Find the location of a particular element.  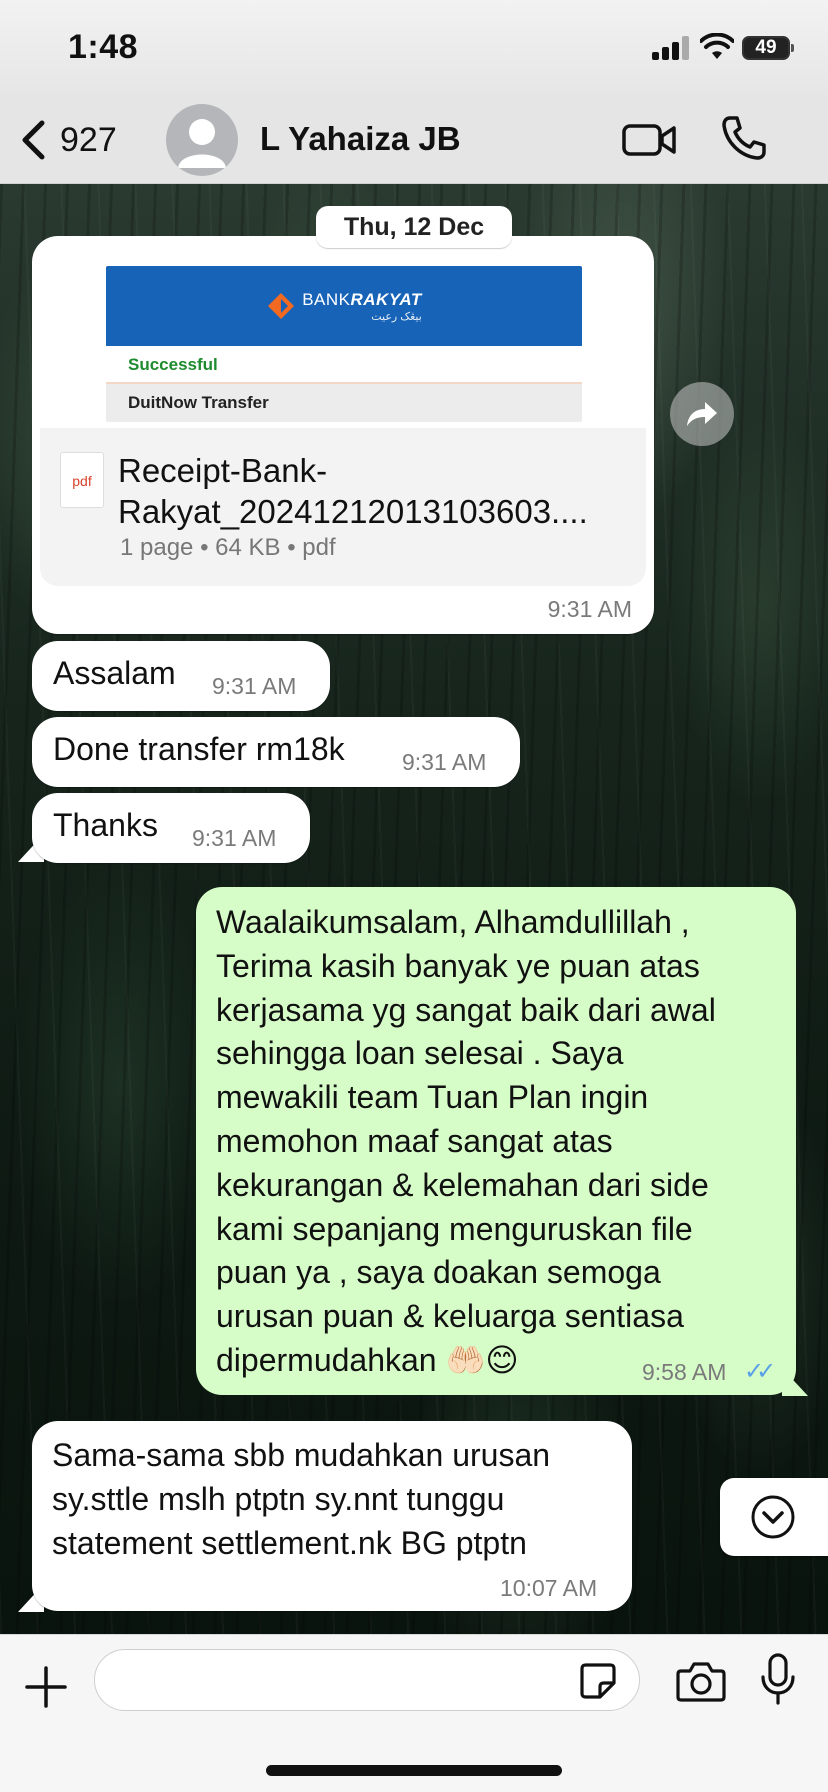

bank-logo: BANKRAKYAT بيڠک رعيت is located at coordinates (344, 306).